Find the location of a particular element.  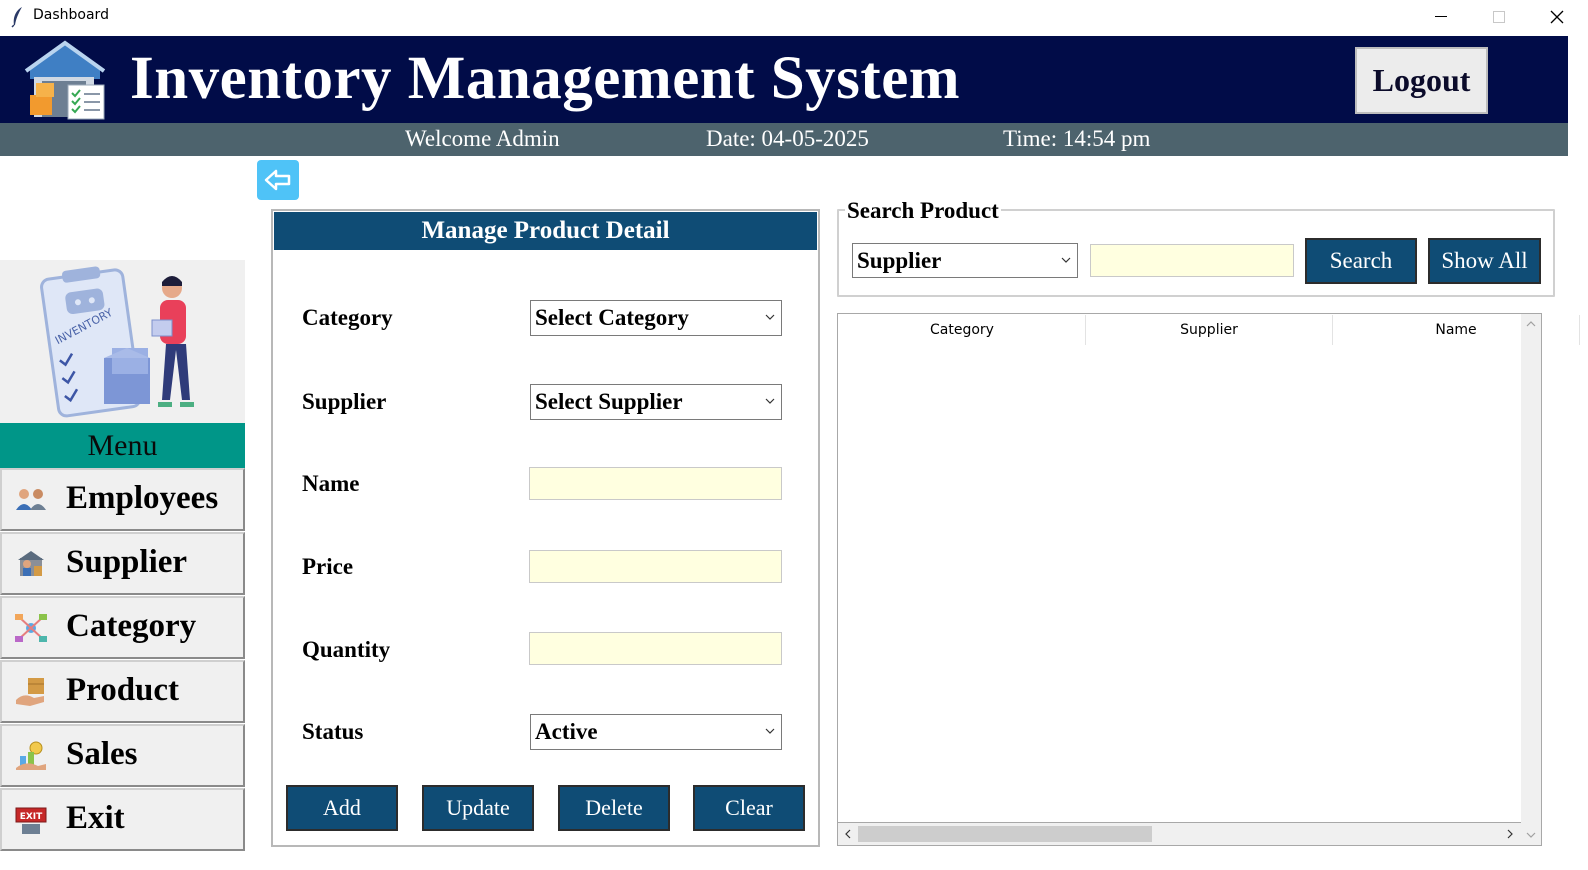

window-titlebar: Dashboard is located at coordinates (794, 17).